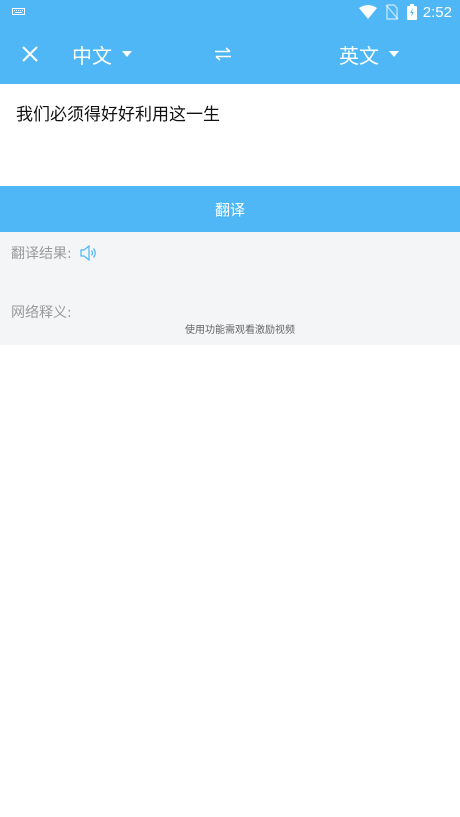 This screenshot has height=817, width=460. What do you see at coordinates (240, 330) in the screenshot?
I see `video-hint-text: 使用功能需观看激励视频` at bounding box center [240, 330].